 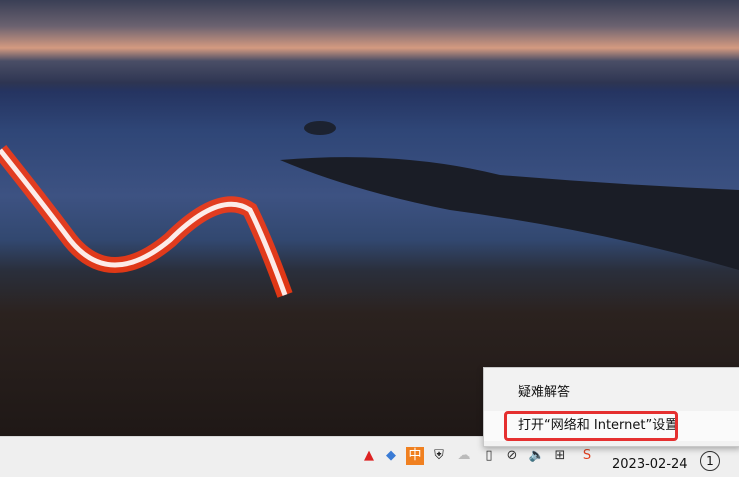 What do you see at coordinates (611, 426) in the screenshot?
I see `menu-item-open-network-settings: 打开“网络和 Internet”设置` at bounding box center [611, 426].